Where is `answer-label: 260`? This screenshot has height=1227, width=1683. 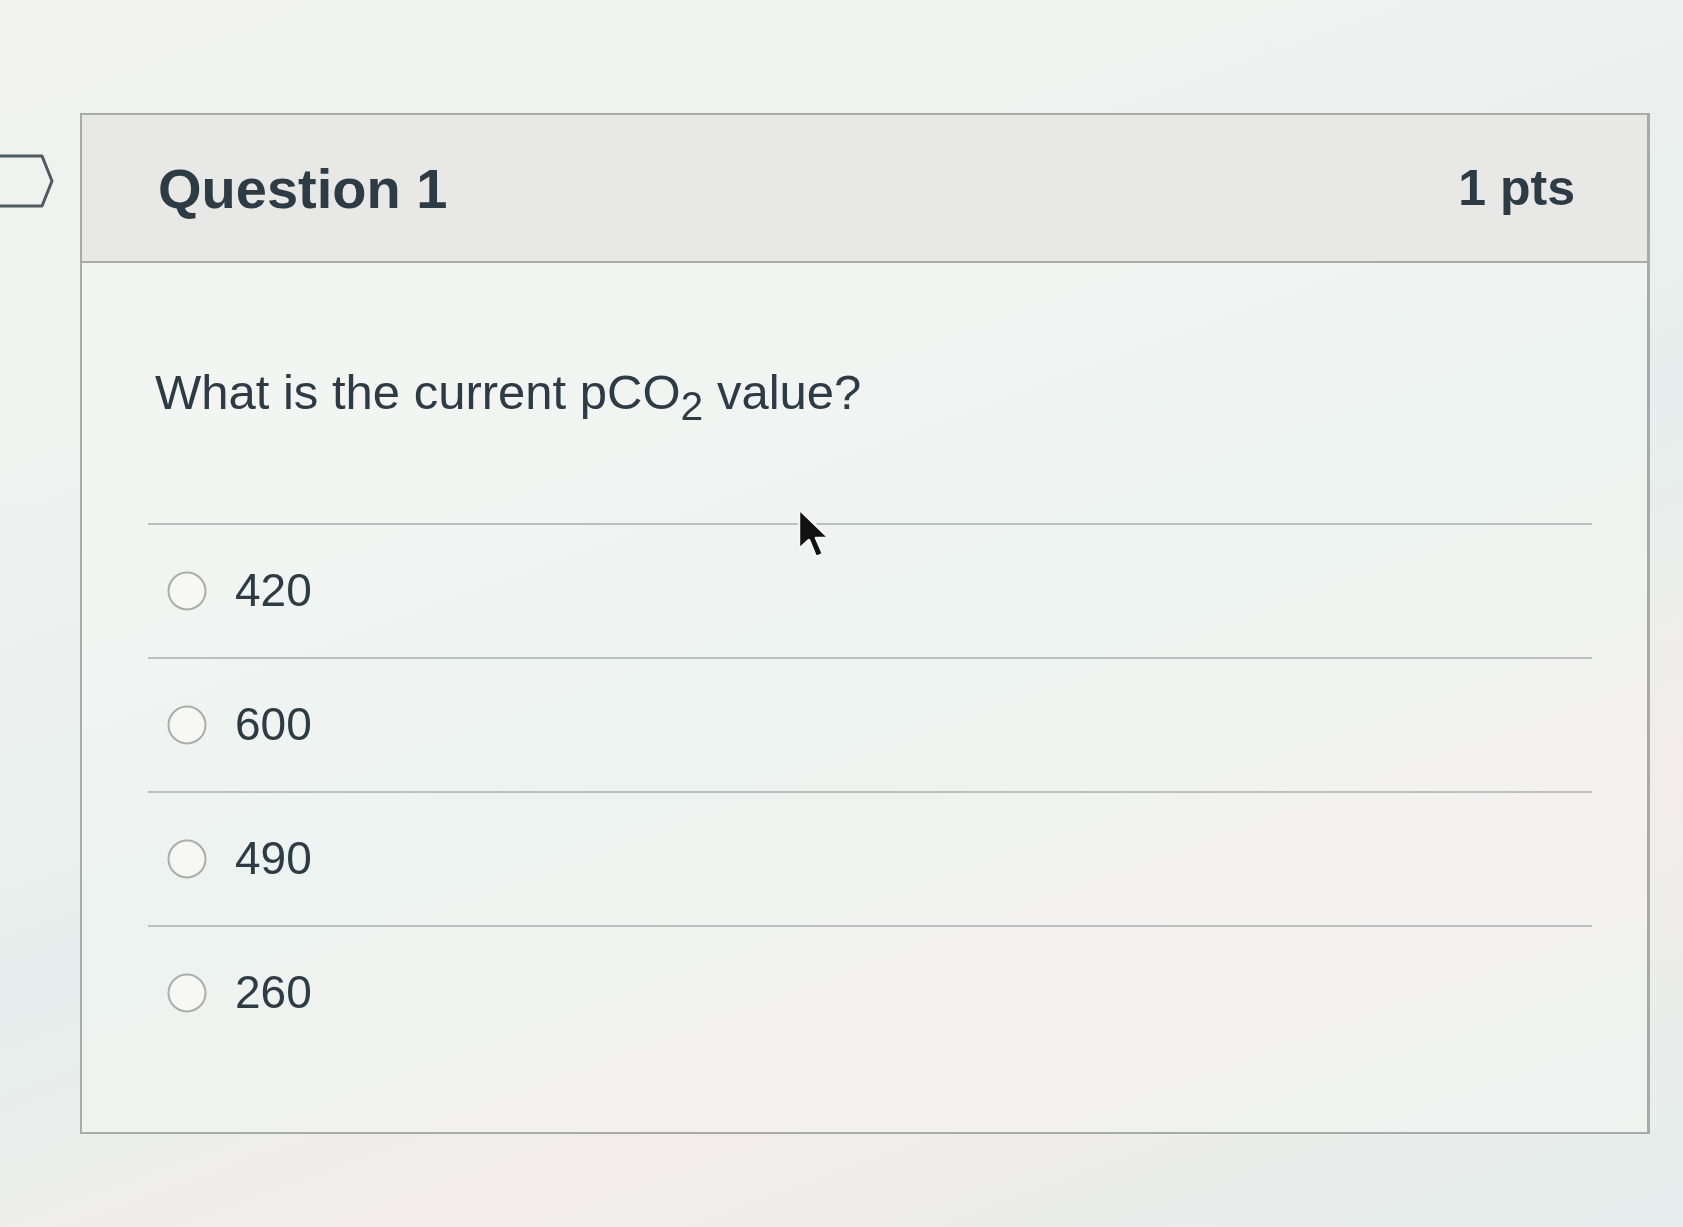
answer-label: 260 is located at coordinates (273, 993).